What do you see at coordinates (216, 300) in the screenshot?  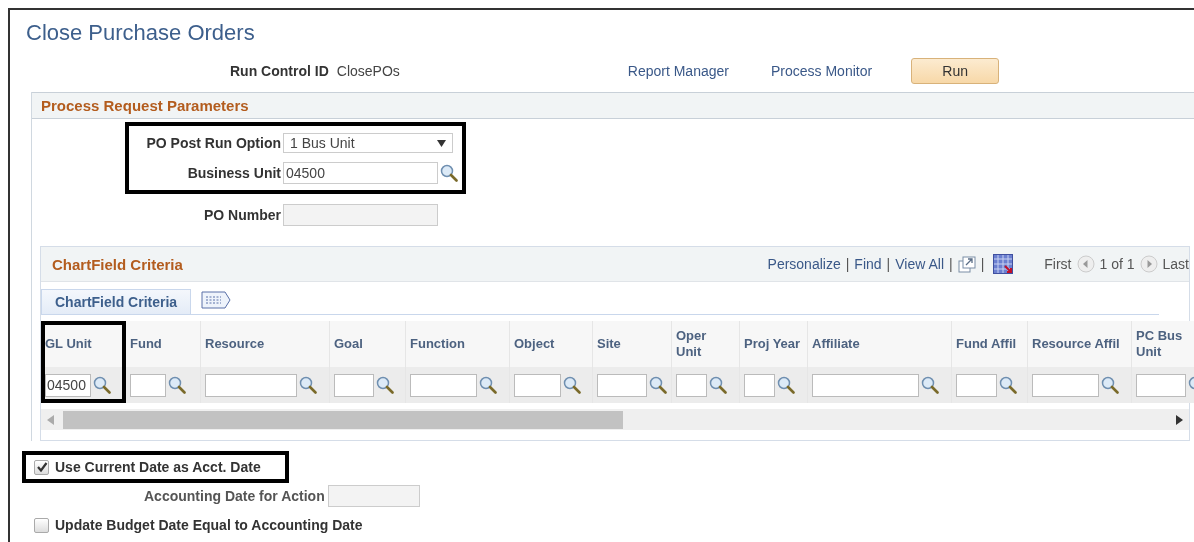 I see `columns-icon` at bounding box center [216, 300].